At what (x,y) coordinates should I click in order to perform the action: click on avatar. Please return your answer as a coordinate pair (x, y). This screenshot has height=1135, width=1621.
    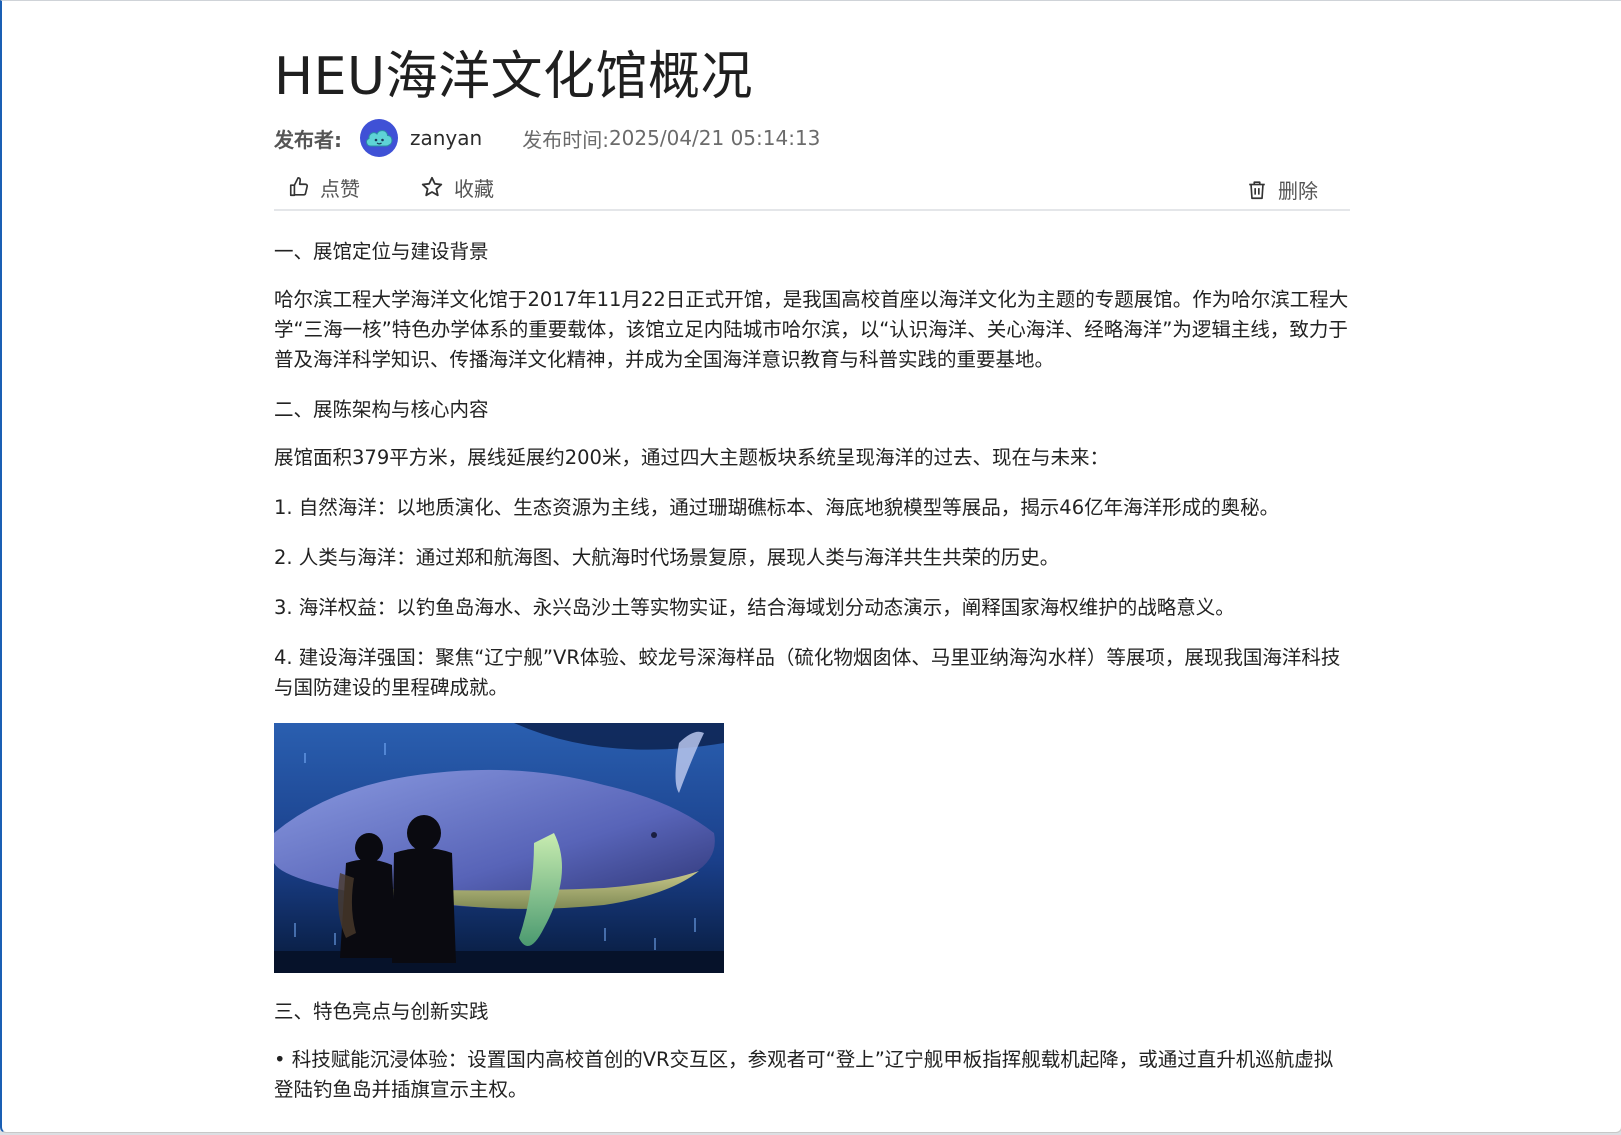
    Looking at the image, I should click on (379, 138).